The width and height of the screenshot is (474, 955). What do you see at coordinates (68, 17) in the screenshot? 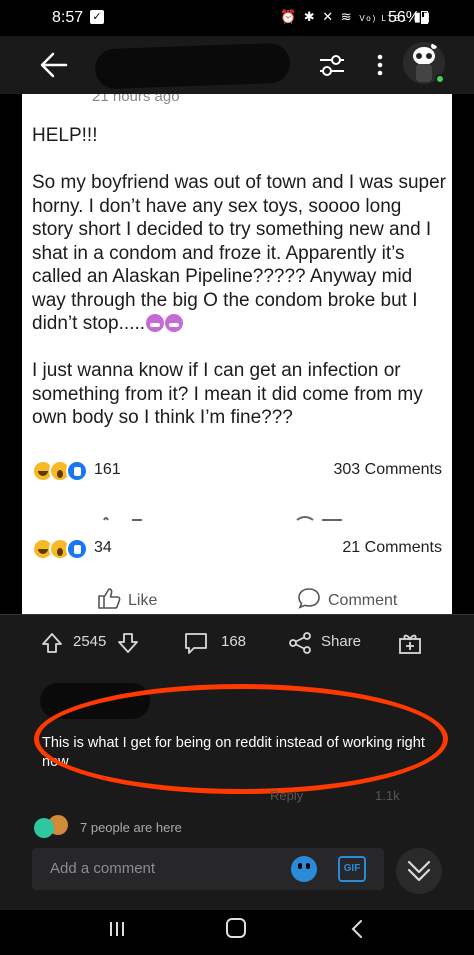
I see `status-time: 8:57` at bounding box center [68, 17].